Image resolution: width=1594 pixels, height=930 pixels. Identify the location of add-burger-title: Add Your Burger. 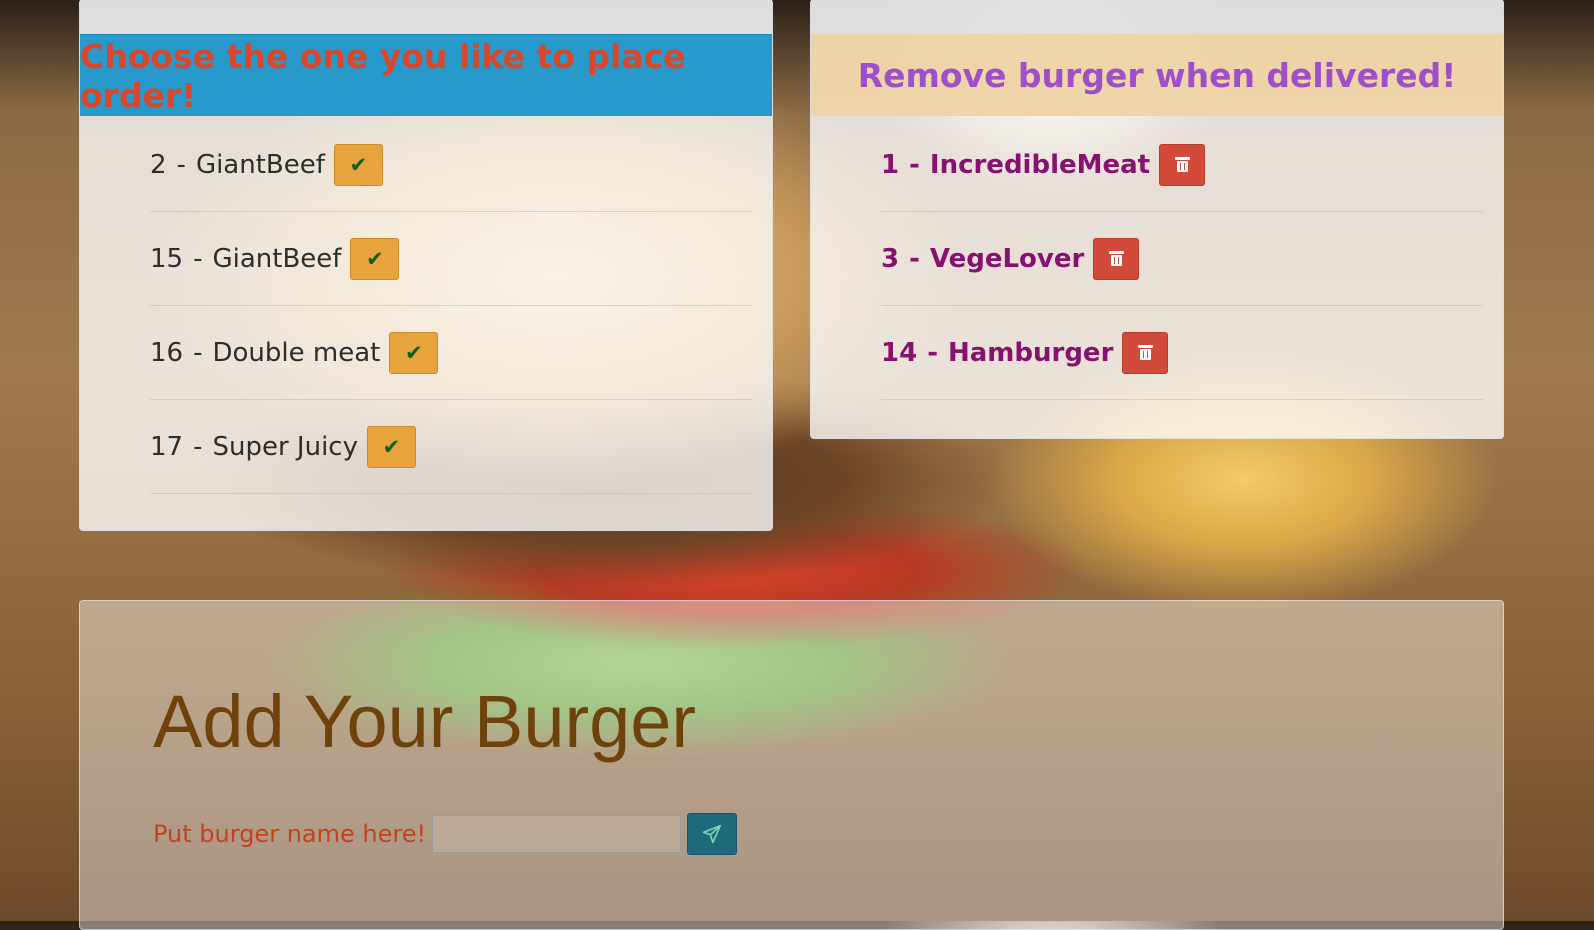
(425, 721).